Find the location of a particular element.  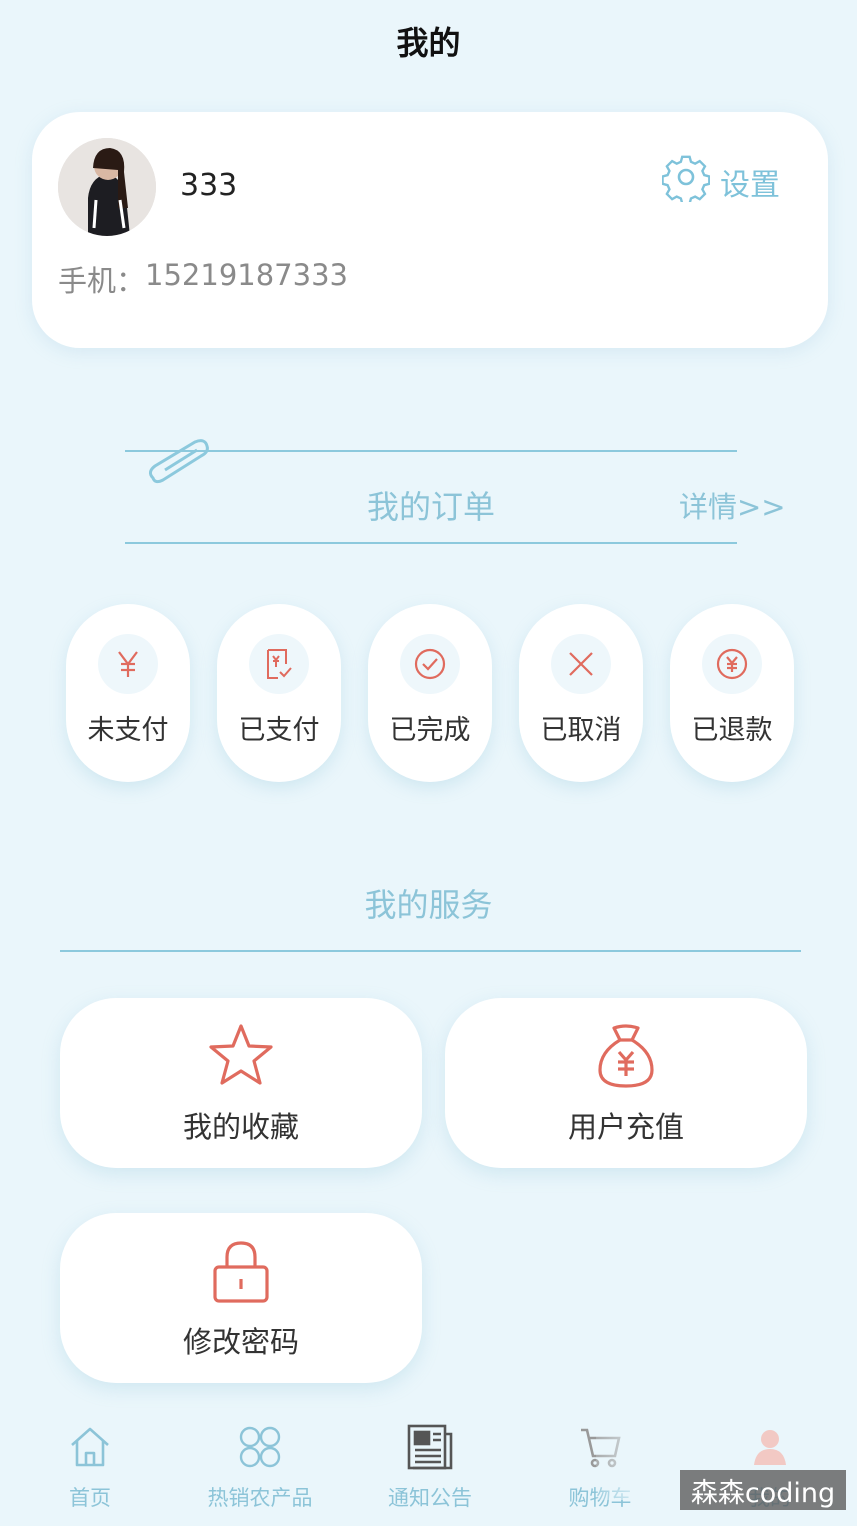

order-detail-link: 详情>> is located at coordinates (732, 505).